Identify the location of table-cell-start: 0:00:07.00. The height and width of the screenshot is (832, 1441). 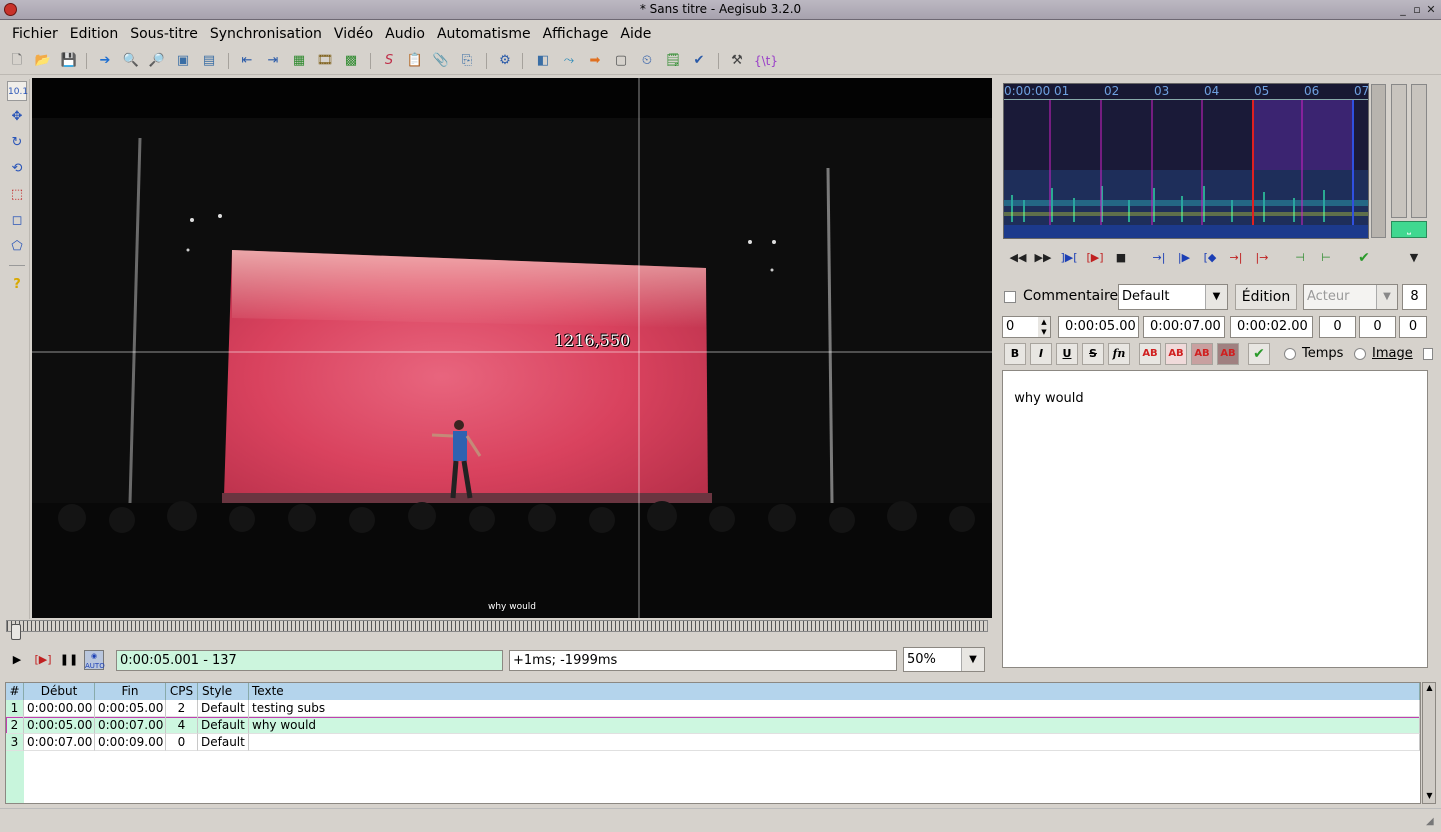
(59, 742).